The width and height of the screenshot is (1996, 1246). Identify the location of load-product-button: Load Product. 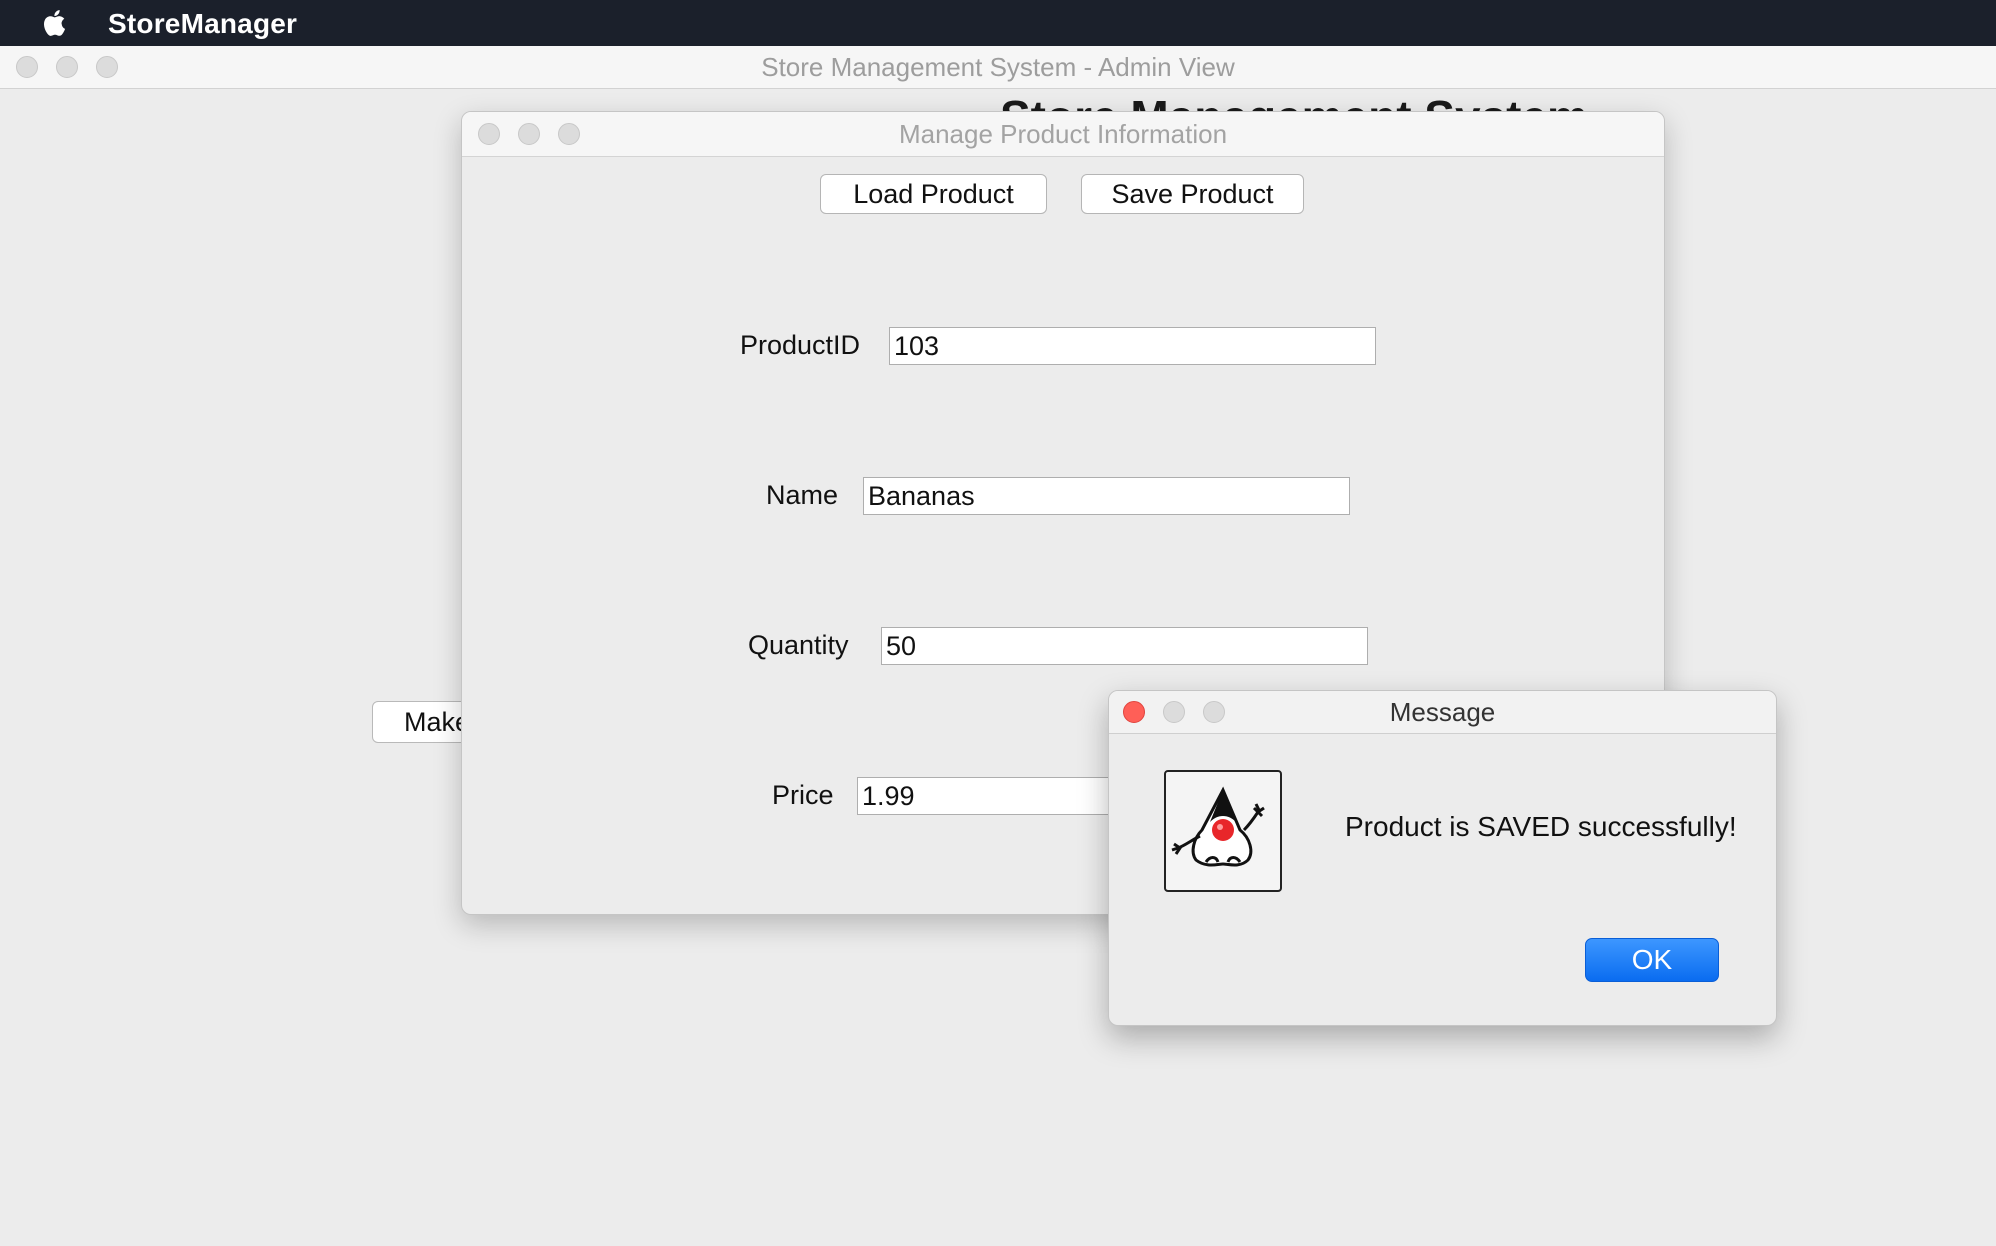
(933, 194).